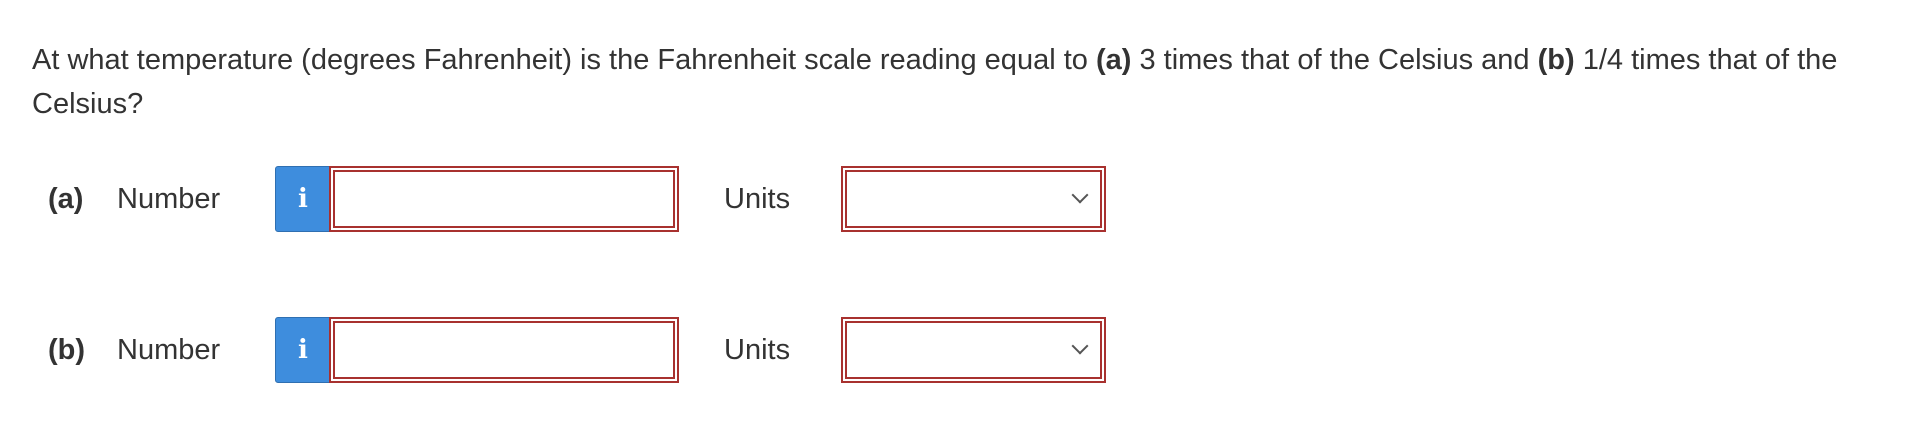 Image resolution: width=1916 pixels, height=440 pixels. Describe the element at coordinates (1113, 60) in the screenshot. I see `question-part-a-marker: (a)` at that location.